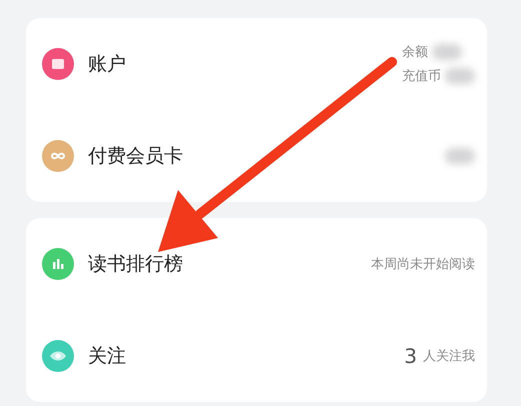 The width and height of the screenshot is (521, 406). What do you see at coordinates (421, 76) in the screenshot?
I see `detail-text: 充值币` at bounding box center [421, 76].